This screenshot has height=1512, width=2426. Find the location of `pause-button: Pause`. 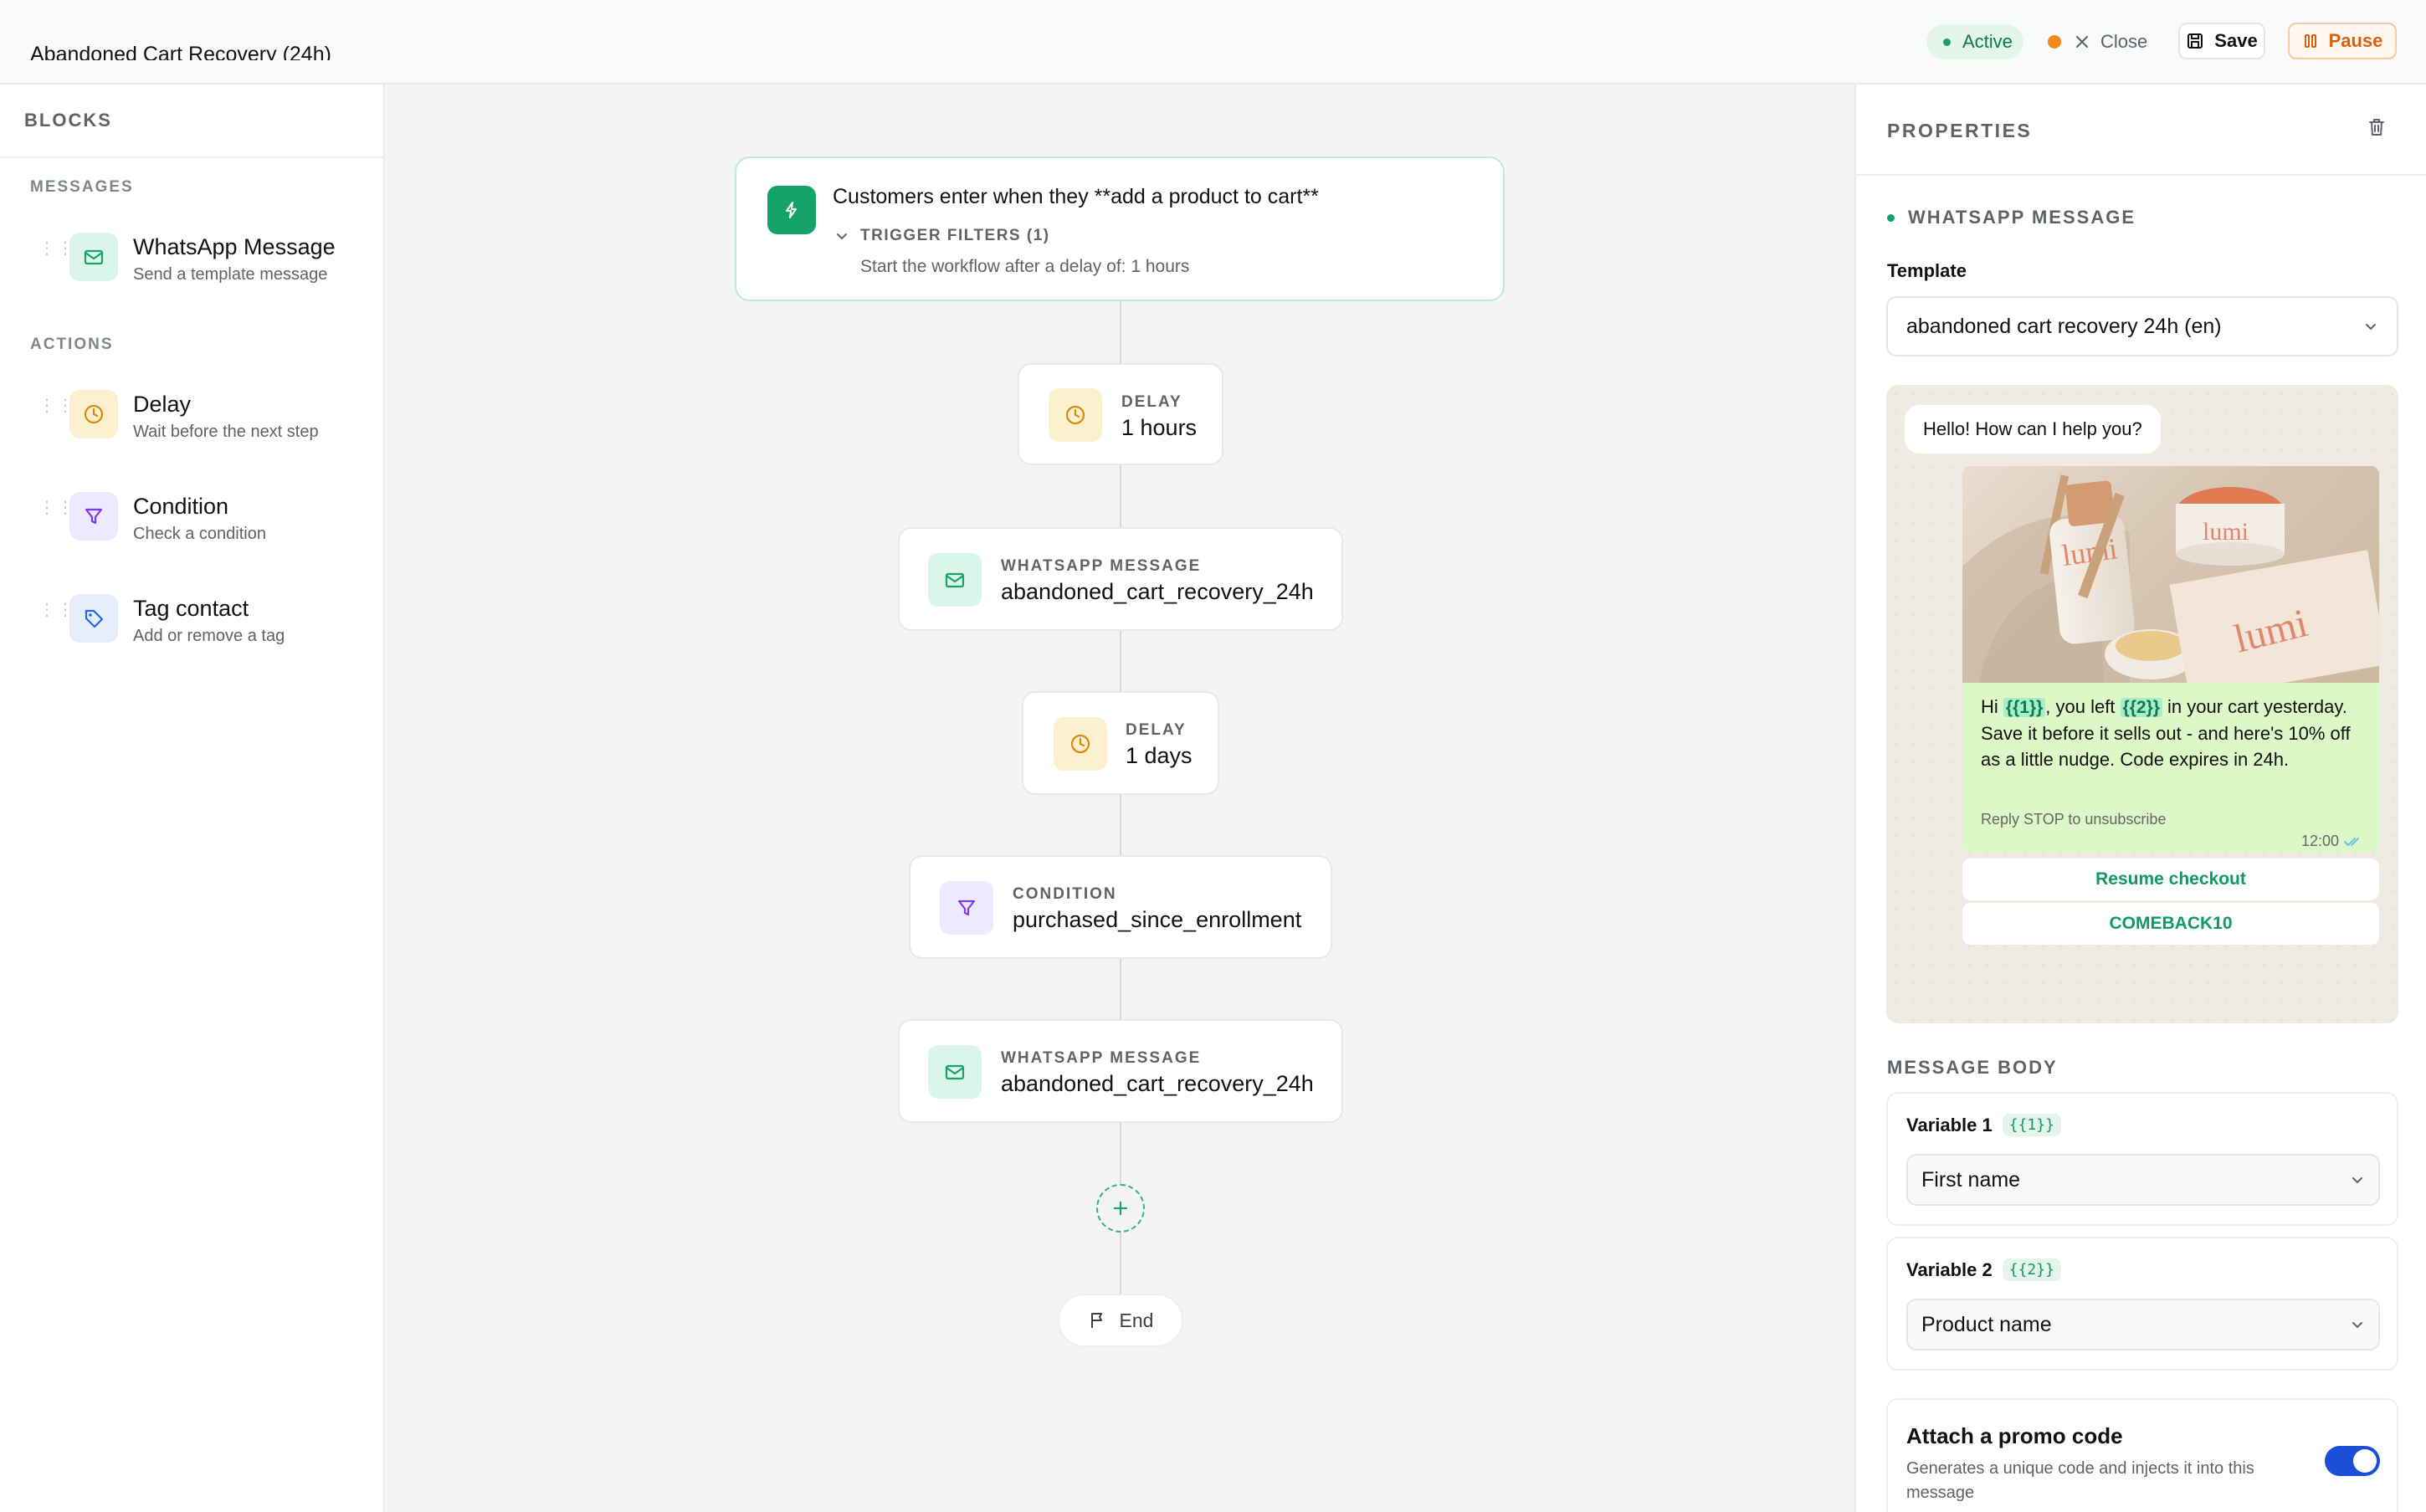

pause-button: Pause is located at coordinates (2342, 41).